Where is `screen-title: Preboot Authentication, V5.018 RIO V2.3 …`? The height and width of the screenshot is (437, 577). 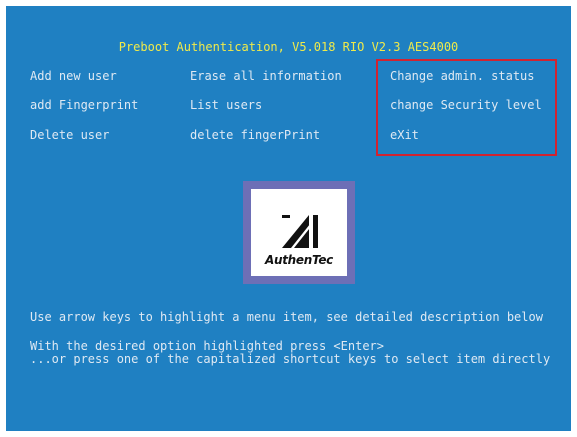 screen-title: Preboot Authentication, V5.018 RIO V2.3 … is located at coordinates (288, 47).